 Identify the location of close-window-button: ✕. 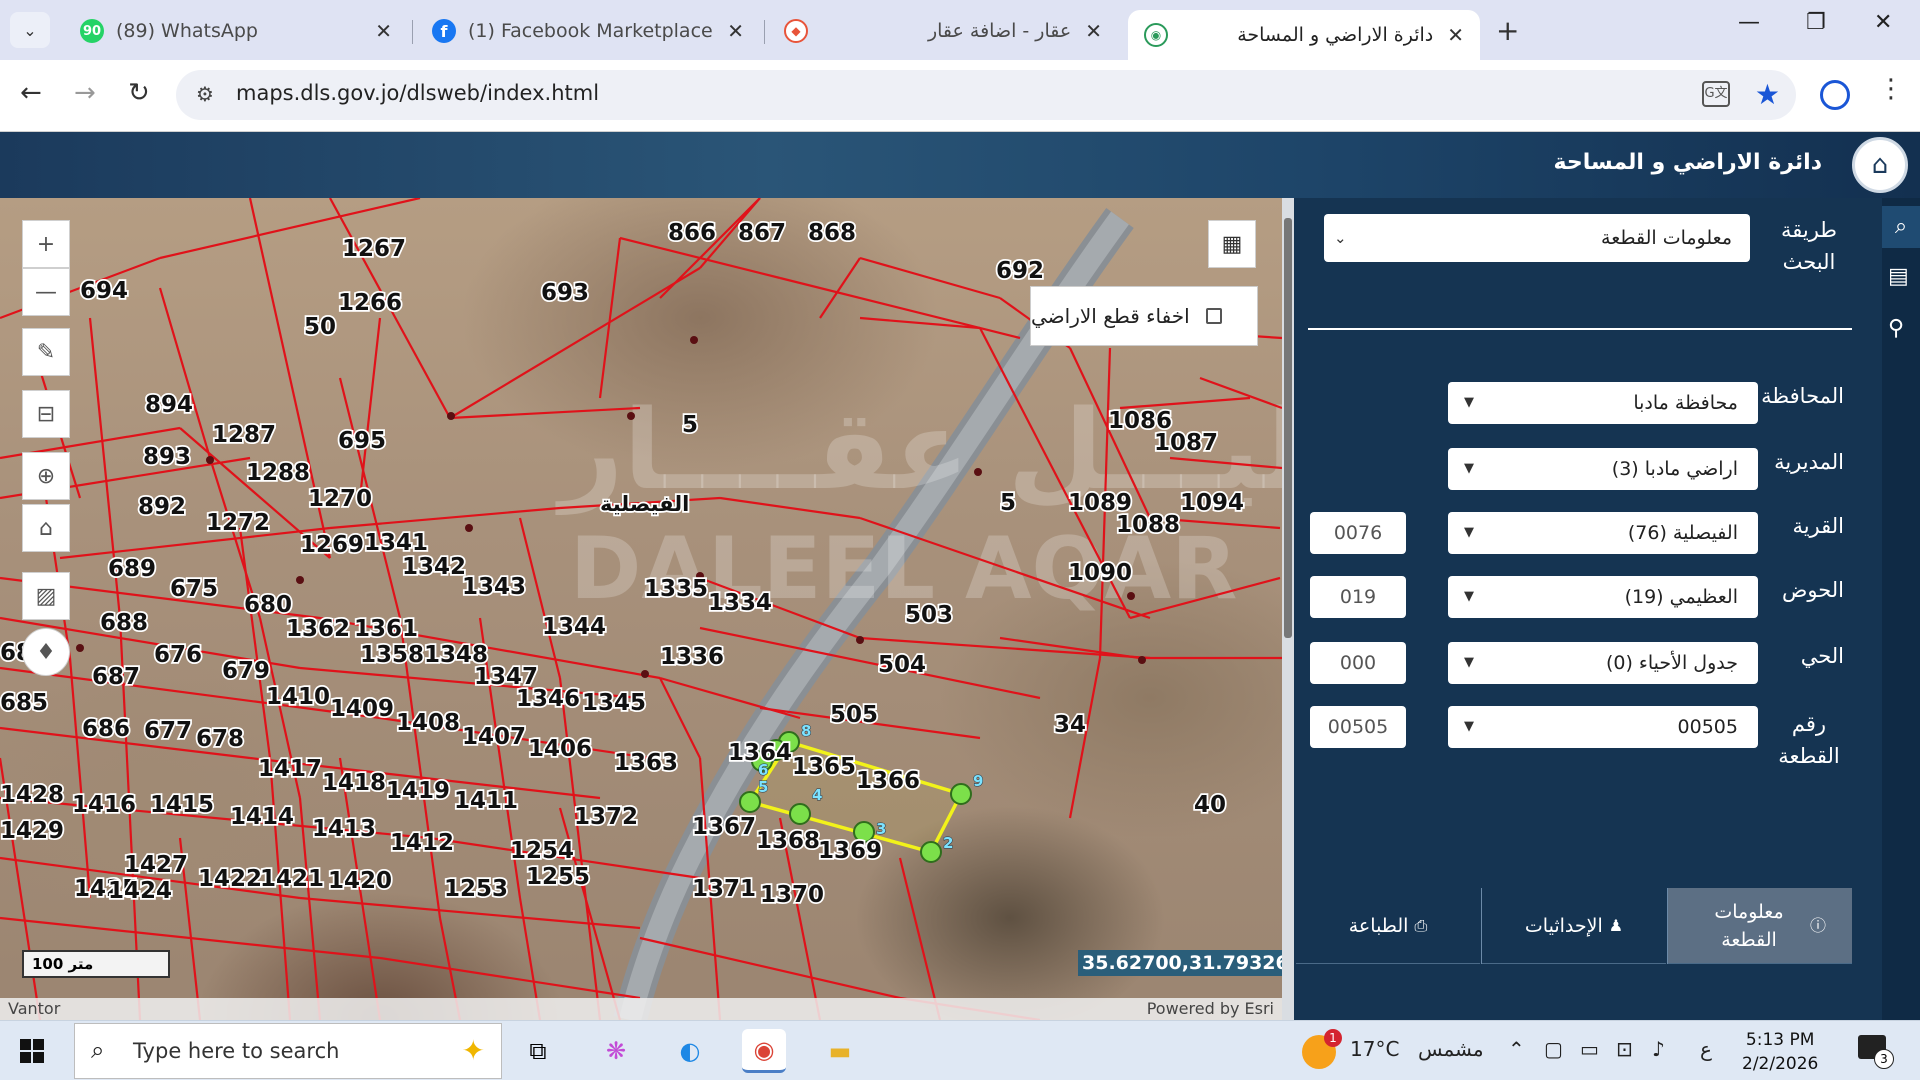
(1883, 22).